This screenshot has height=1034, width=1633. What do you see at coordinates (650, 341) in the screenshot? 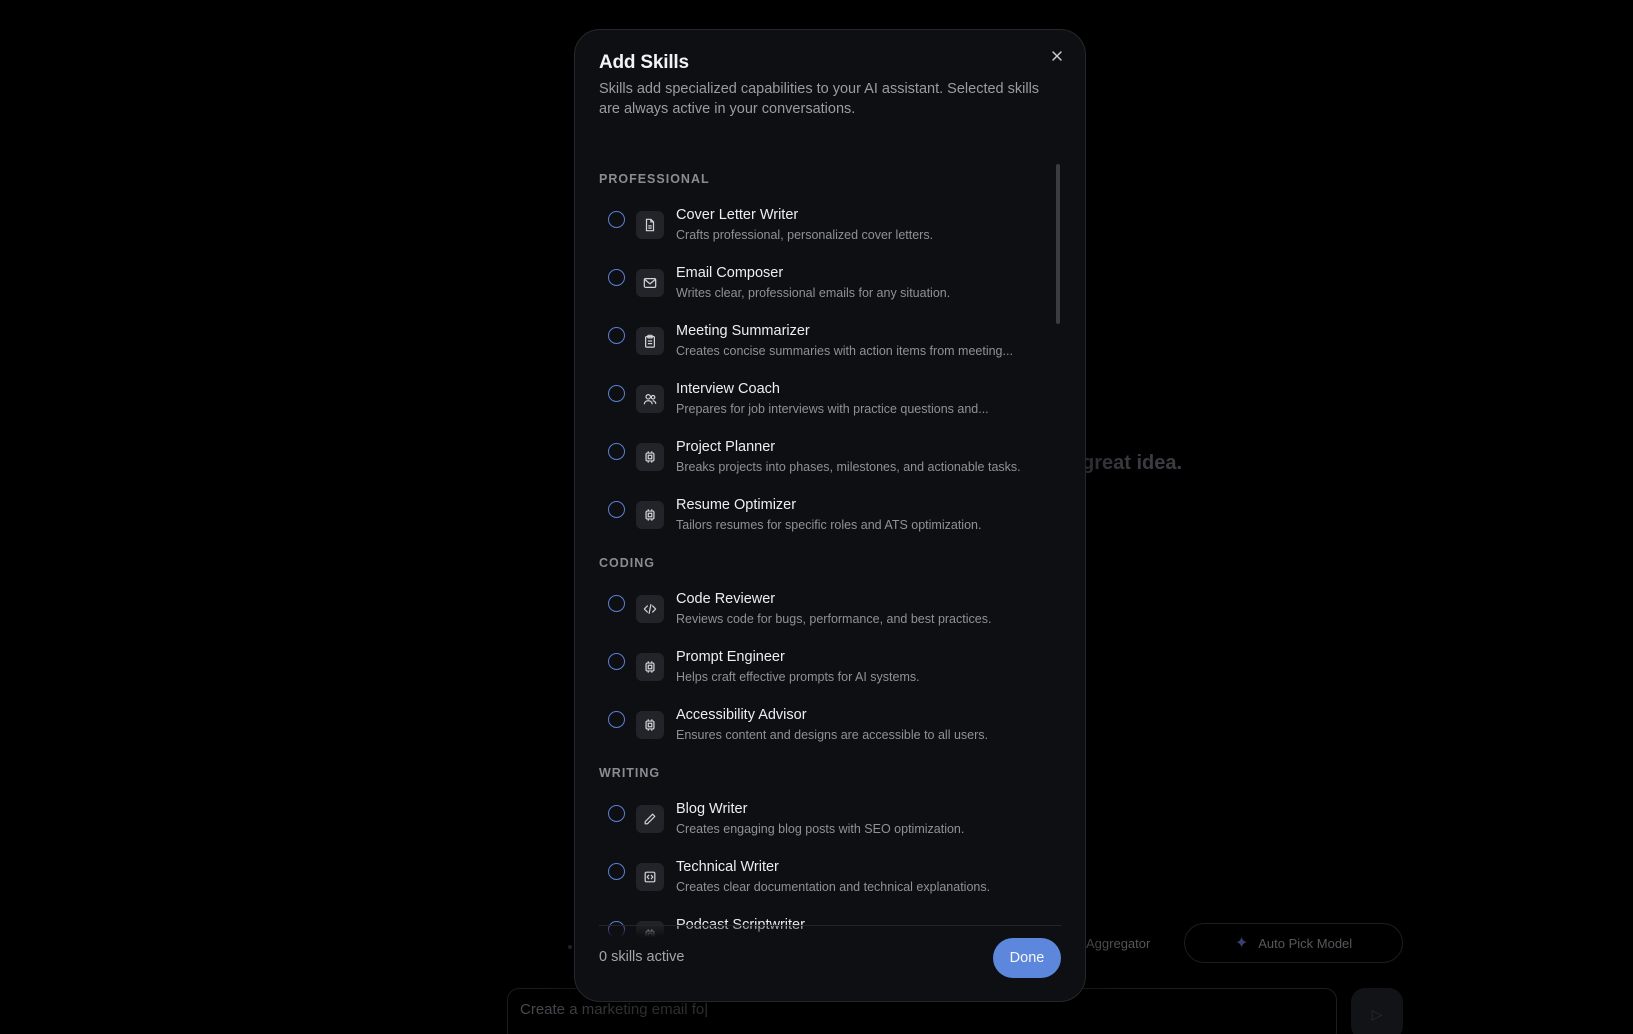
I see `clipboard-icon` at bounding box center [650, 341].